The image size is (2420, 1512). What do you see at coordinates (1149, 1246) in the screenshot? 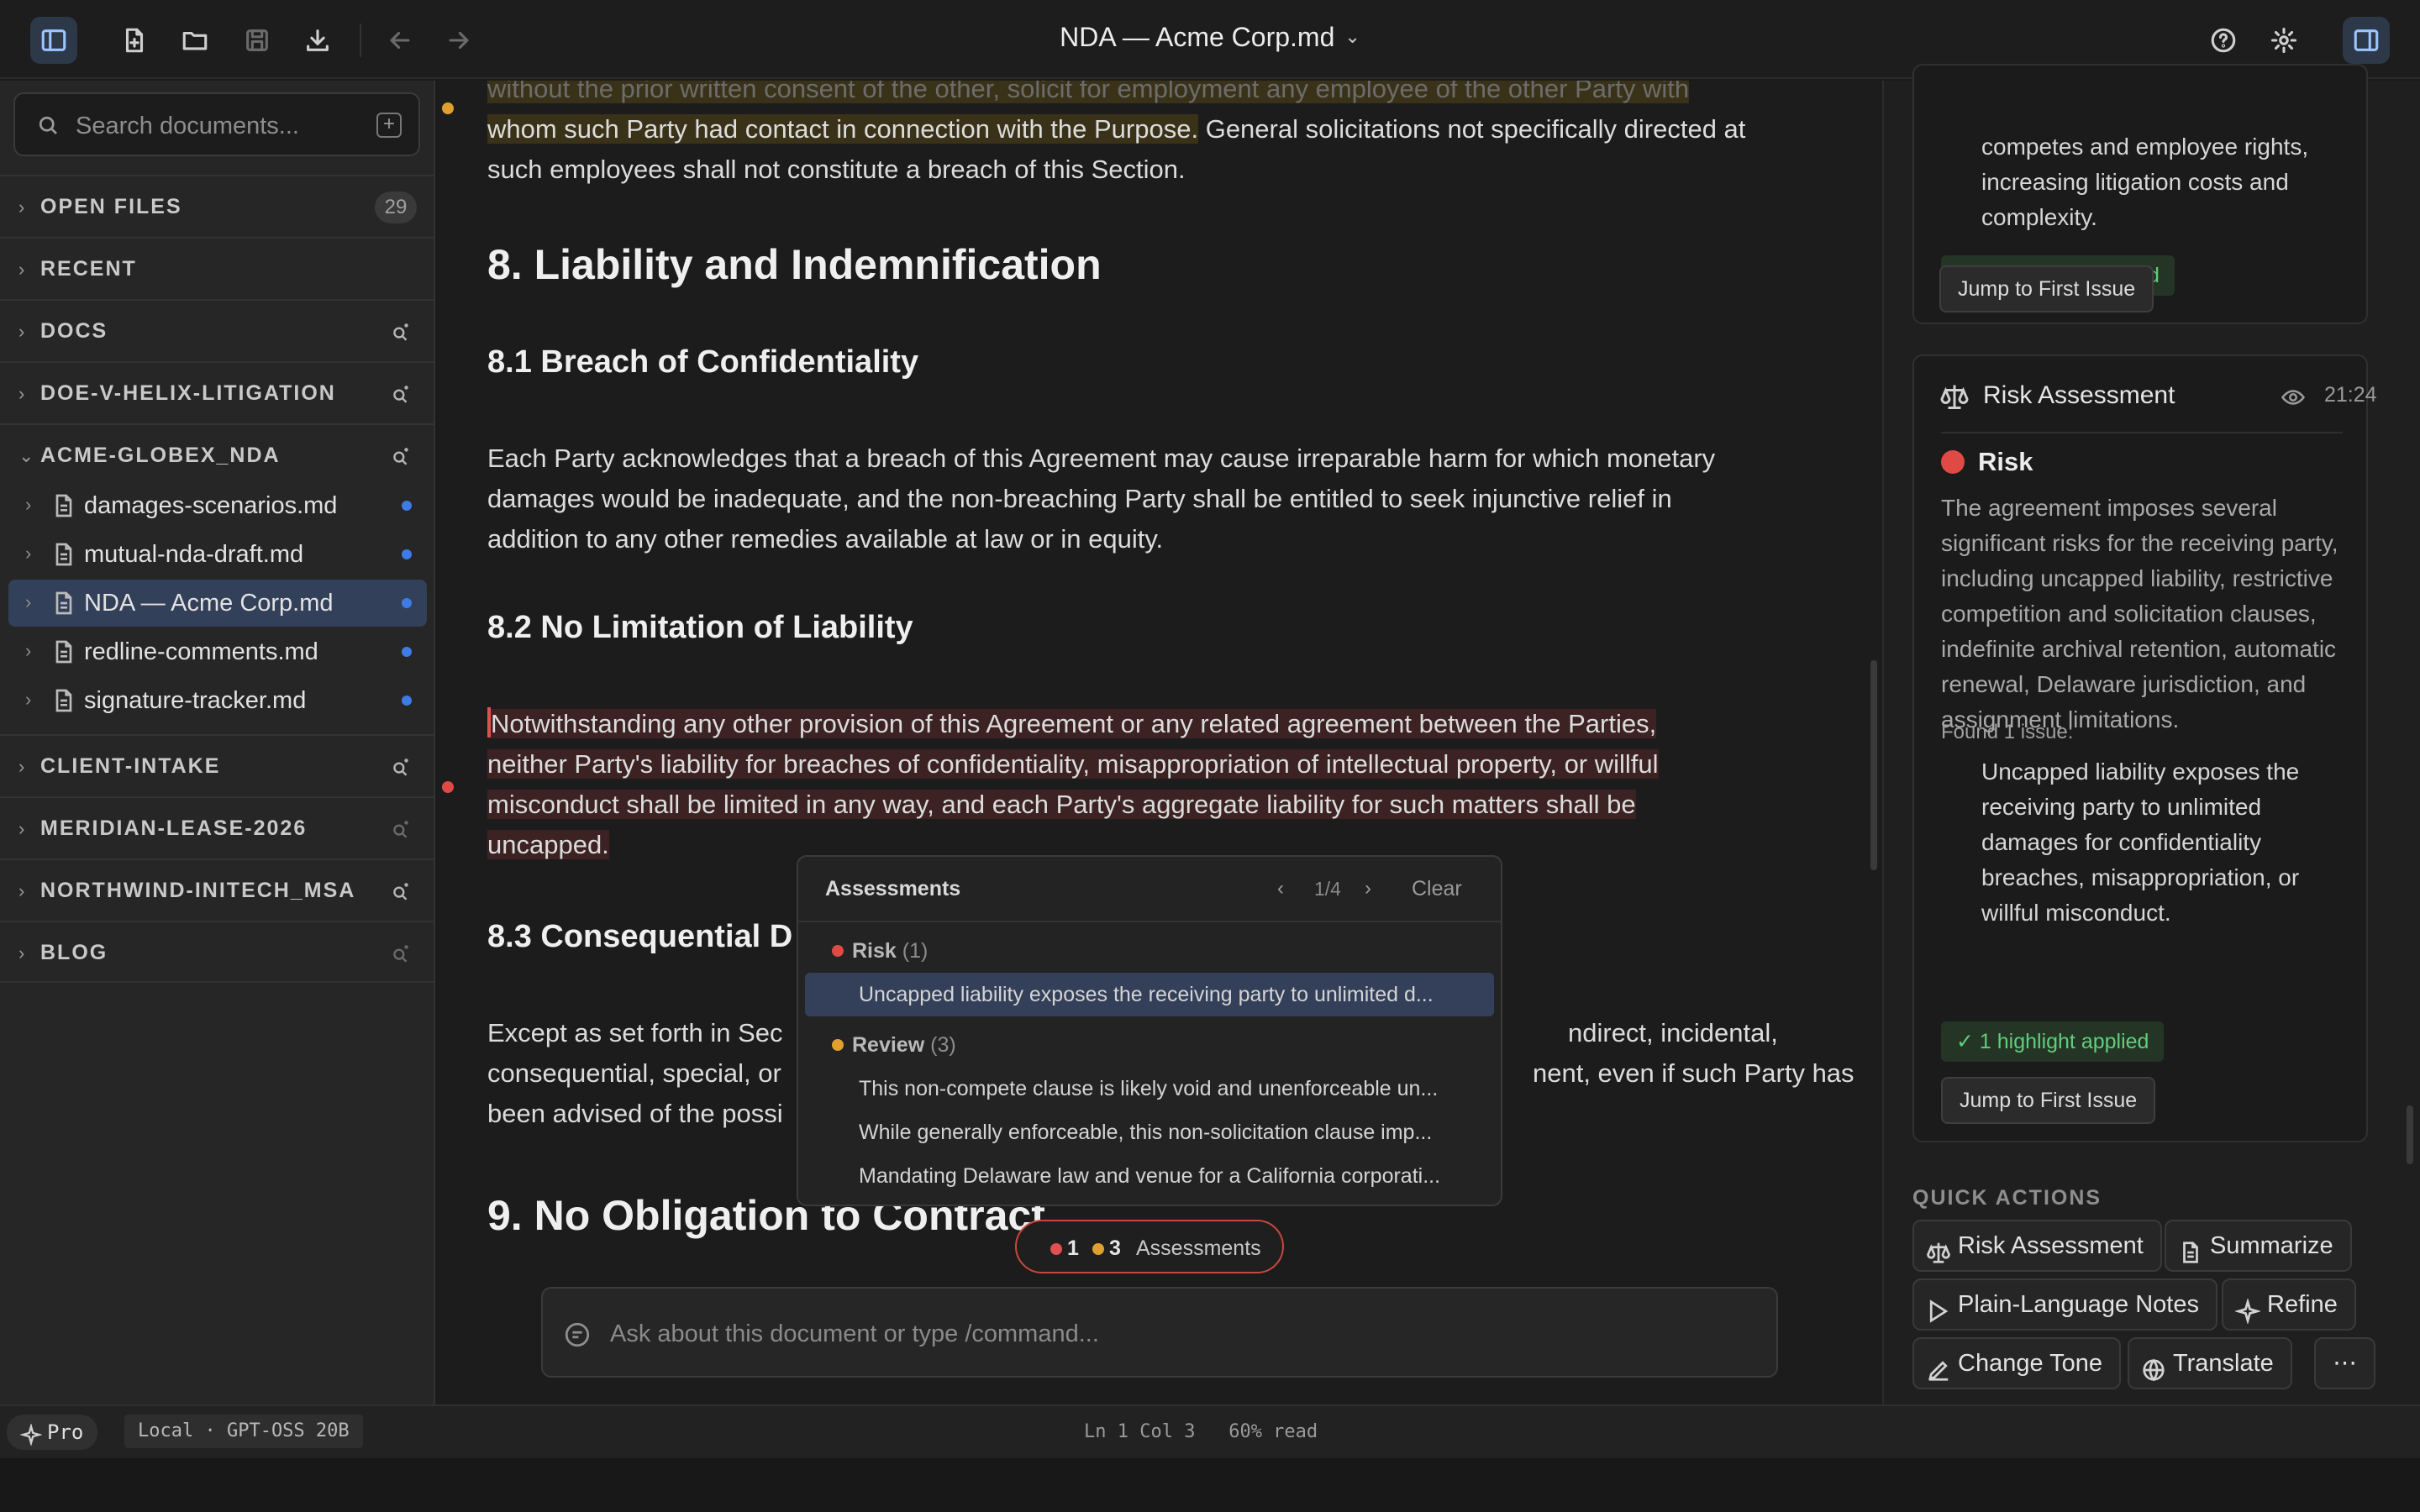
I see `assessments-toggle-button: 1 3 Assessments` at bounding box center [1149, 1246].